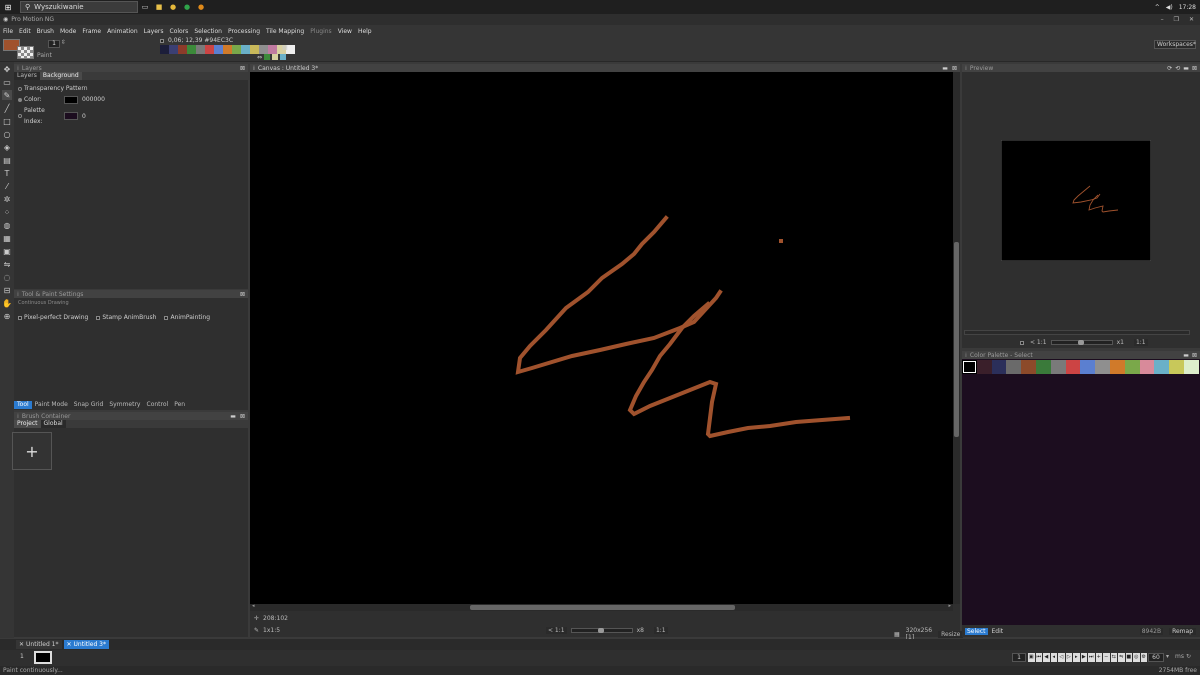  I want to click on zoom-slider, so click(601, 630).